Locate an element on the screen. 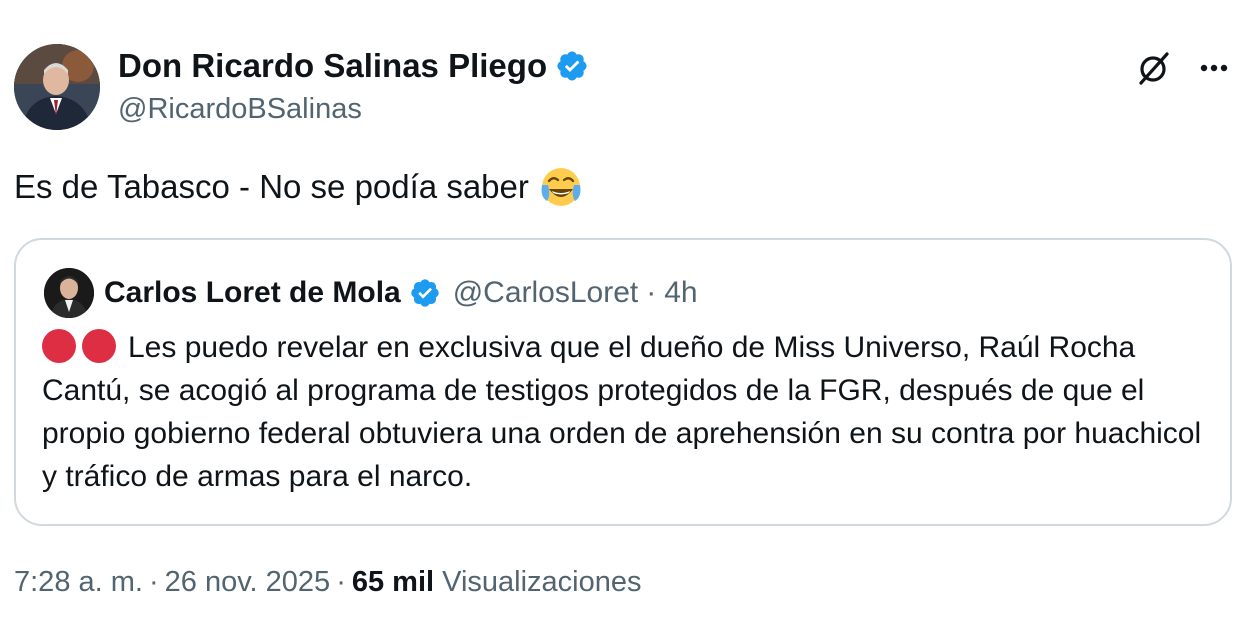  tweet-text-row: Es de Tabasco - No se podía saber is located at coordinates (298, 187).